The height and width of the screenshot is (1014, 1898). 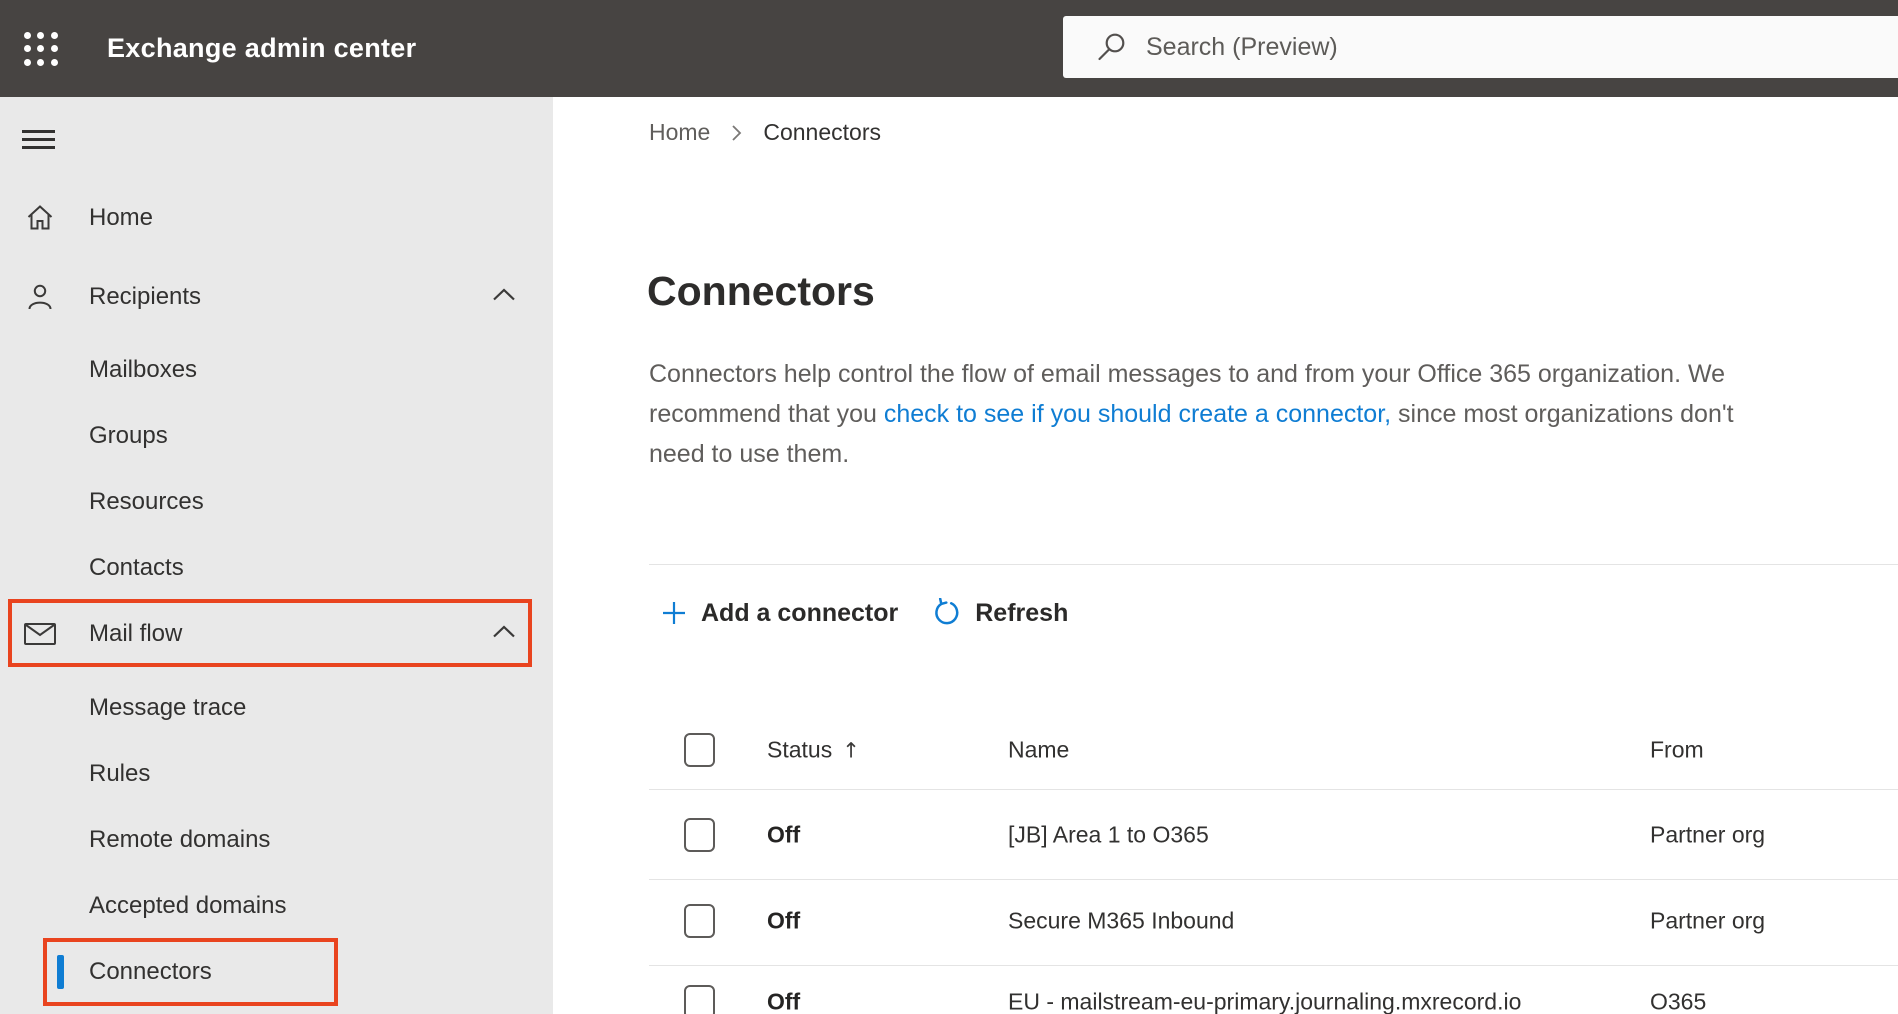 I want to click on sidebar-item-label: Rules, so click(x=120, y=773).